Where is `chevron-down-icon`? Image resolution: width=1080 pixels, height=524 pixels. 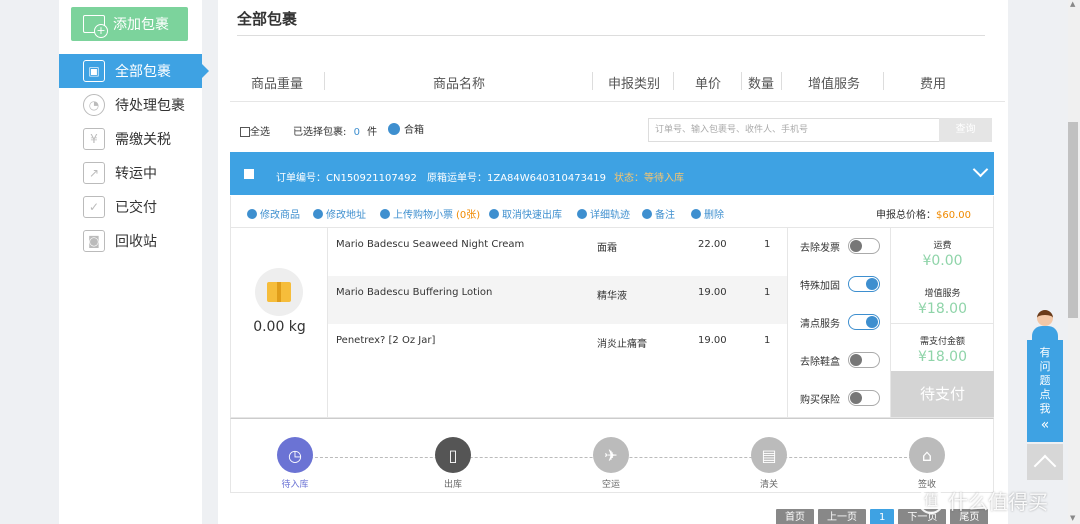
chevron-down-icon is located at coordinates (980, 169).